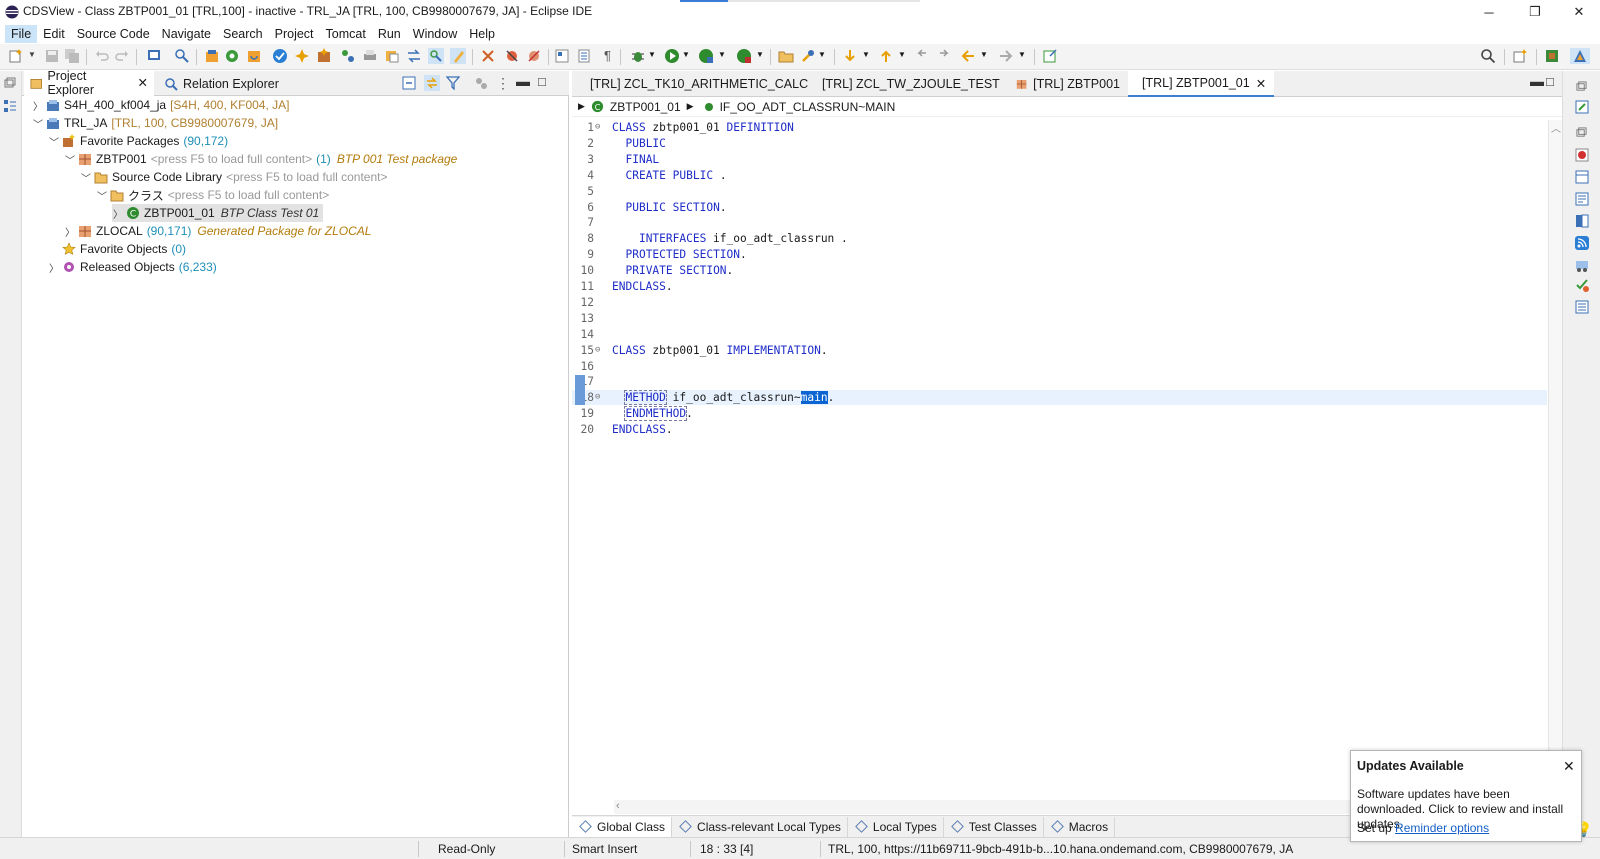  What do you see at coordinates (1050, 56) in the screenshot?
I see `pin-editor-icon` at bounding box center [1050, 56].